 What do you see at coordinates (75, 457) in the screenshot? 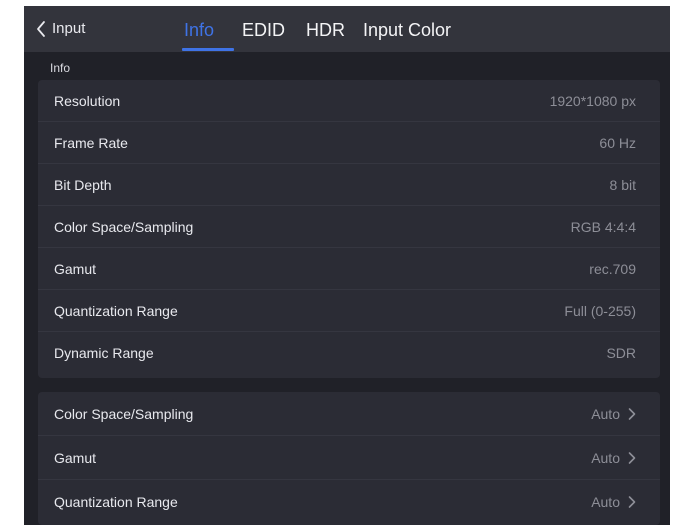
I see `setting-label: Gamut` at bounding box center [75, 457].